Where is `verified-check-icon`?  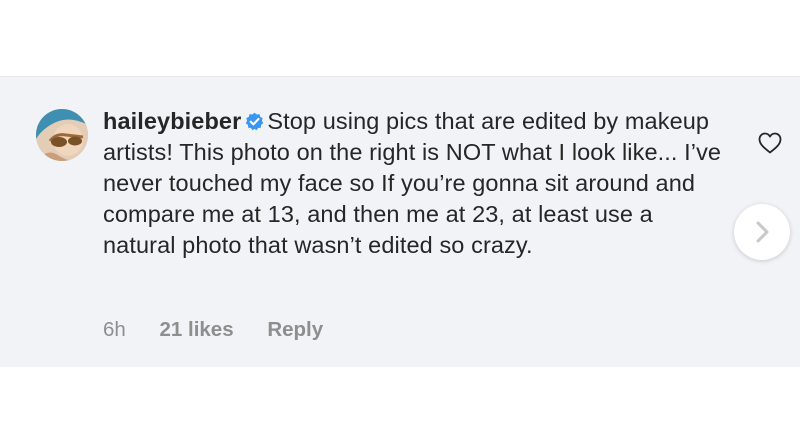
verified-check-icon is located at coordinates (255, 121).